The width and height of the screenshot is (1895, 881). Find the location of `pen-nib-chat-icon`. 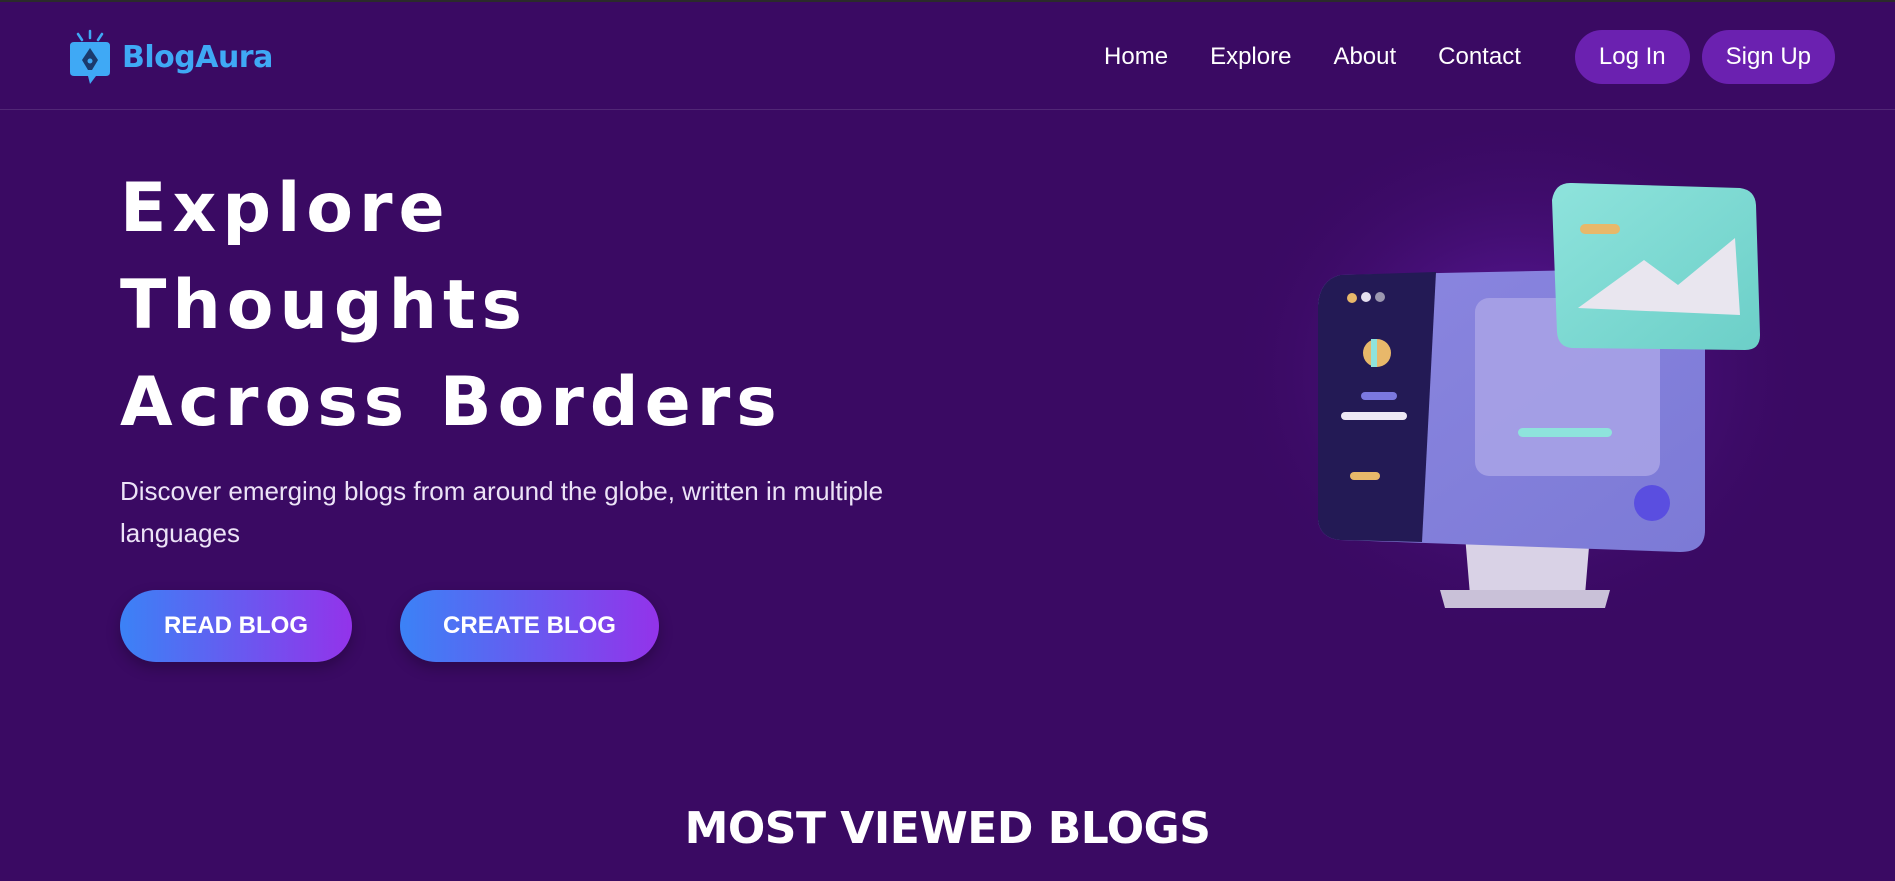

pen-nib-chat-icon is located at coordinates (90, 56).